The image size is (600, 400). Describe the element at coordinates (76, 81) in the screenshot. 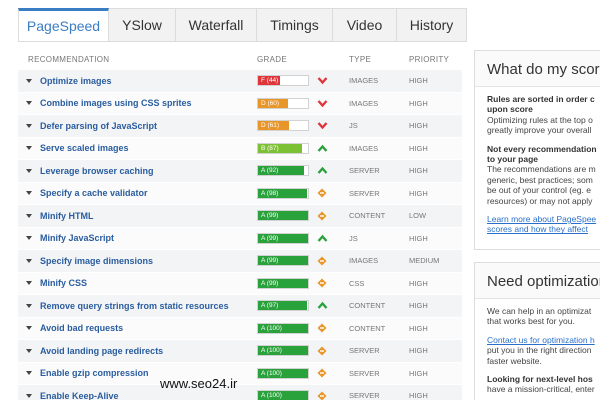

I see `recommendation-name: Optimize images` at that location.